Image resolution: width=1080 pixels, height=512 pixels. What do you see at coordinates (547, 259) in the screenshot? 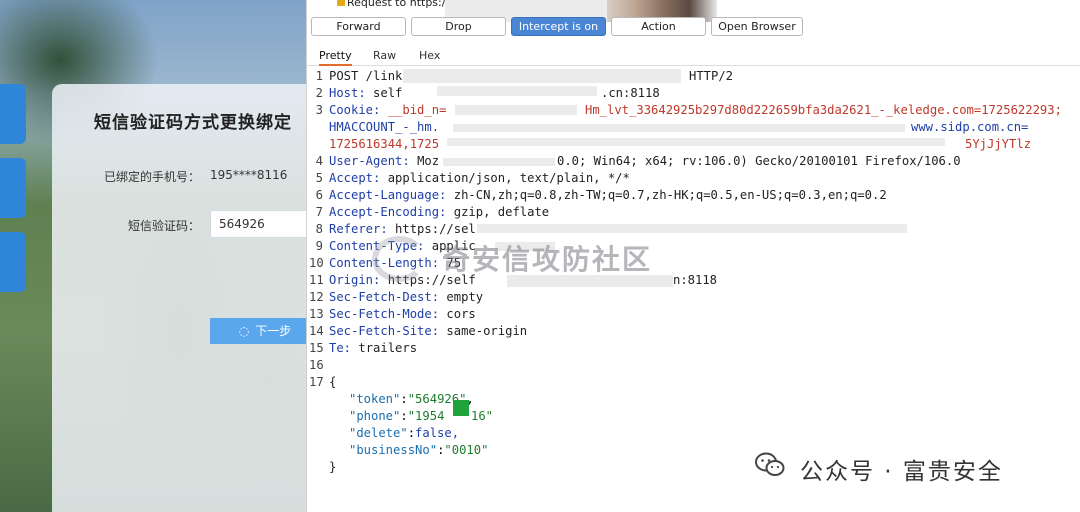
I see `watermark-text: 奇安信攻防社区` at bounding box center [547, 259].